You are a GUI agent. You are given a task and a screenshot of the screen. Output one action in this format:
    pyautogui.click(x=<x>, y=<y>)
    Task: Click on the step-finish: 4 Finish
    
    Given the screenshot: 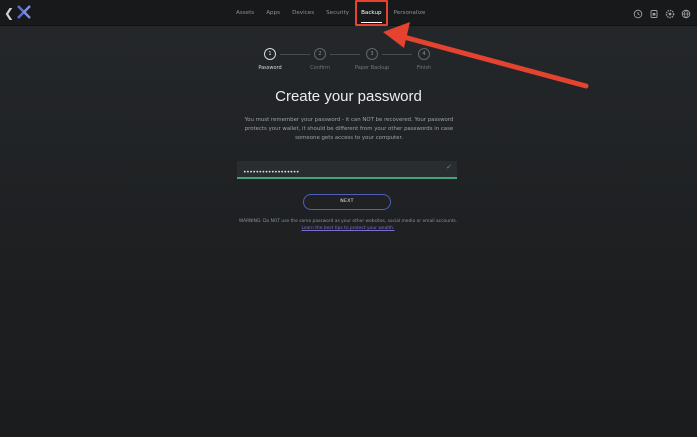 What is the action you would take?
    pyautogui.click(x=424, y=59)
    